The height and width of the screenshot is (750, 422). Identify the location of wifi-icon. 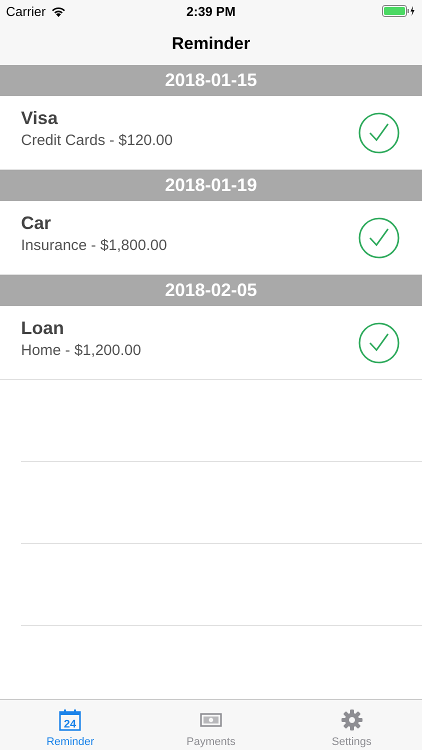
(58, 11).